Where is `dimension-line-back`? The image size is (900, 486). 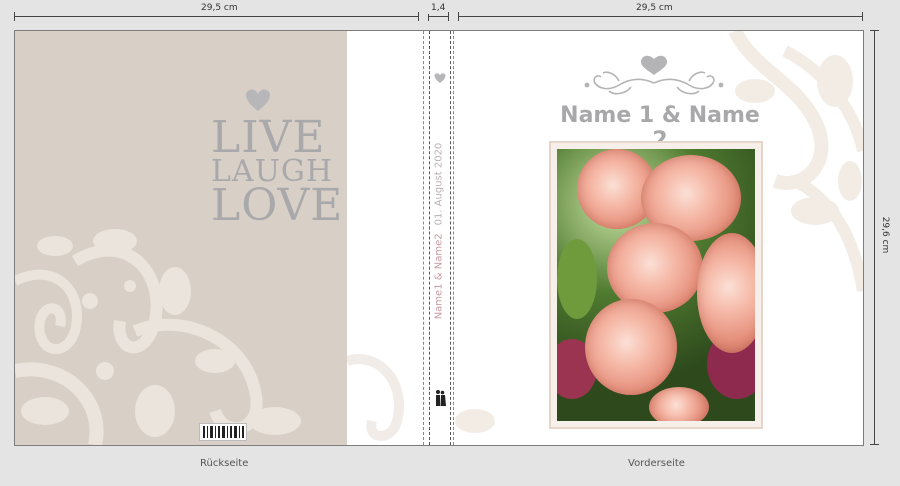
dimension-line-back is located at coordinates (216, 16).